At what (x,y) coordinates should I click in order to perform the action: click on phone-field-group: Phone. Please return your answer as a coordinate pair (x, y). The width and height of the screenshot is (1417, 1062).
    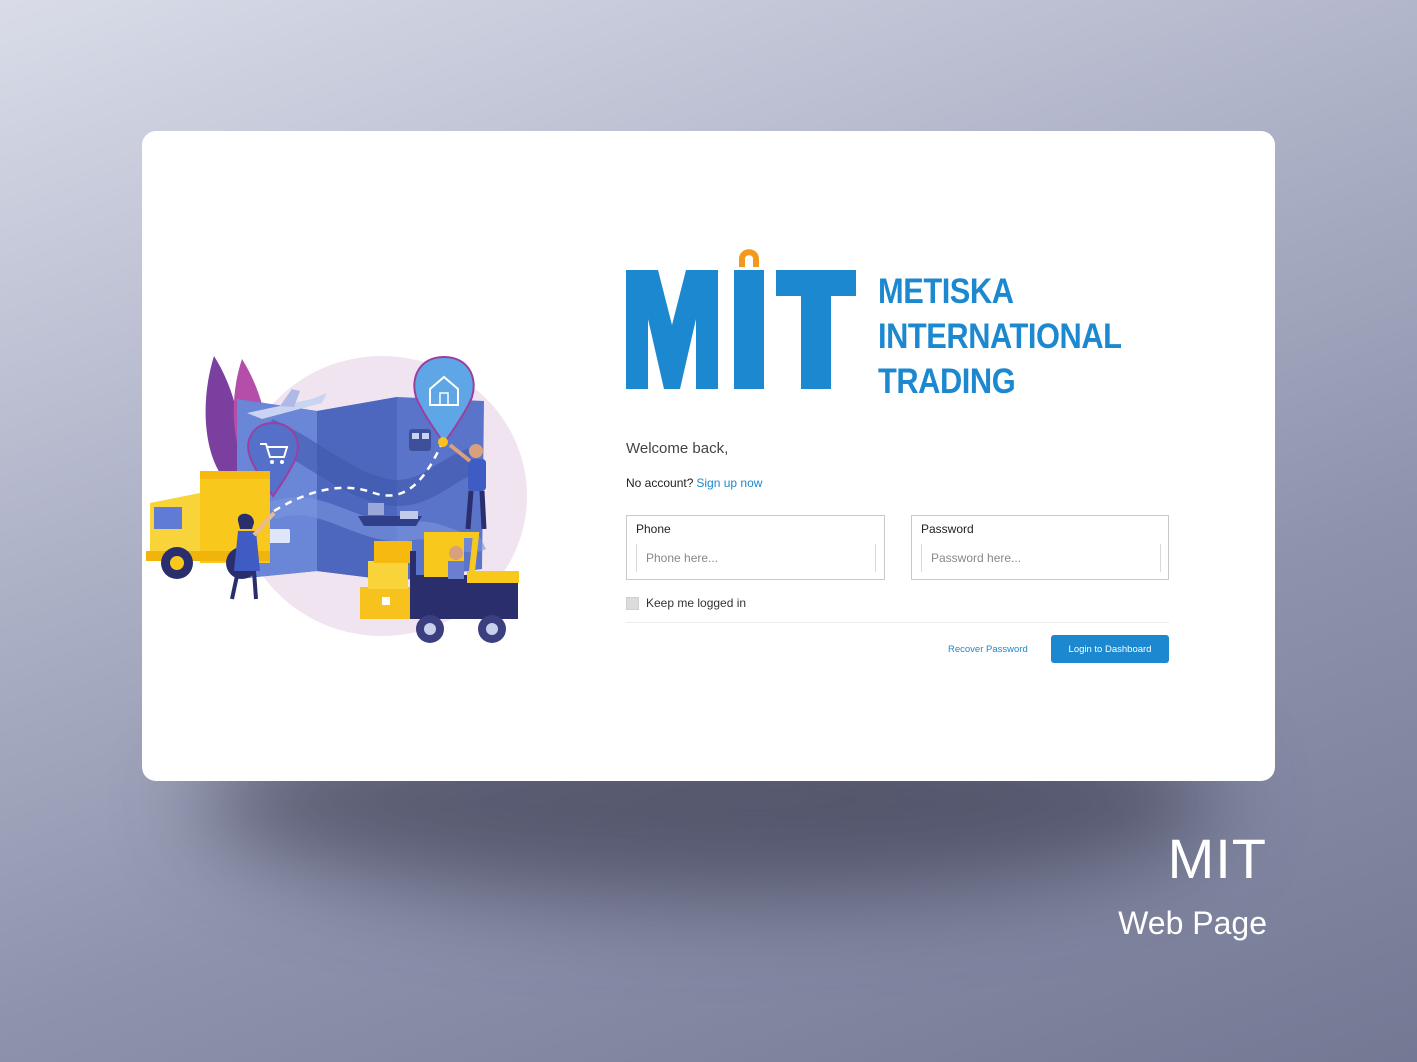
    Looking at the image, I should click on (755, 547).